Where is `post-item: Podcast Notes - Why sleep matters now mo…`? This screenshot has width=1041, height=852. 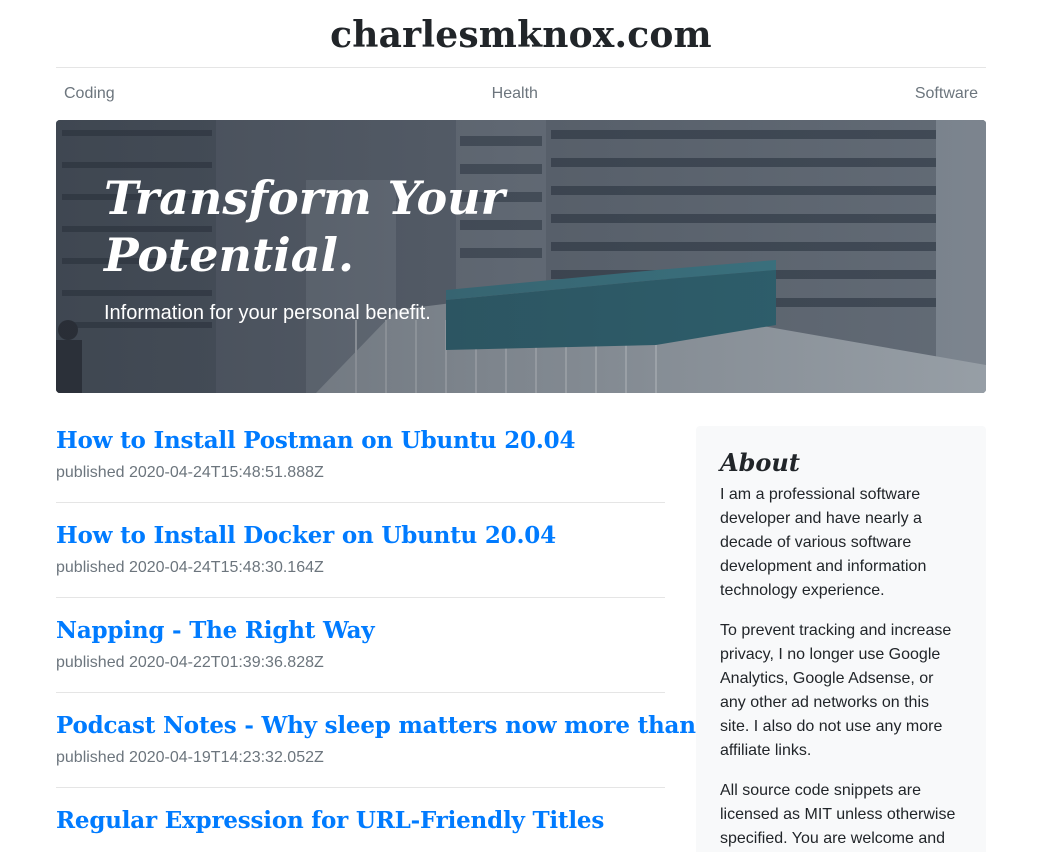 post-item: Podcast Notes - Why sleep matters now mo… is located at coordinates (407, 749).